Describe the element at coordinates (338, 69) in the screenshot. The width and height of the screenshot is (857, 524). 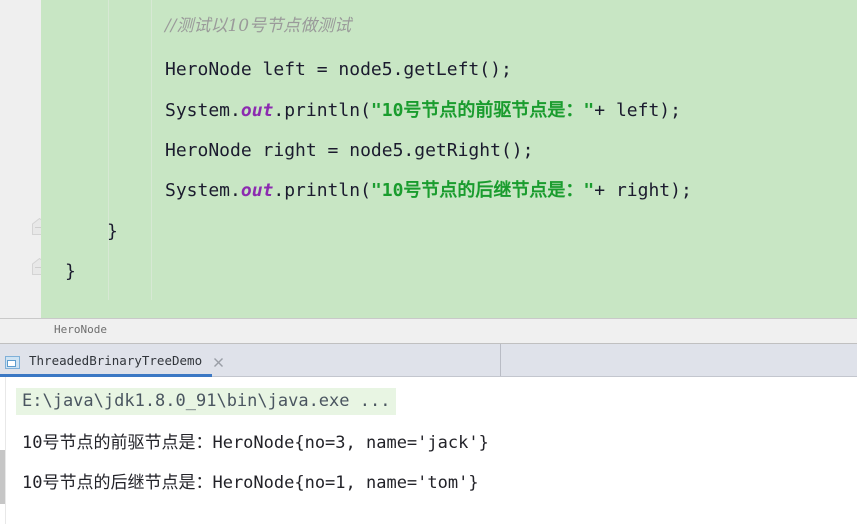
I see `code-line-declare-left: HeroNode left = node5.getLeft();` at that location.